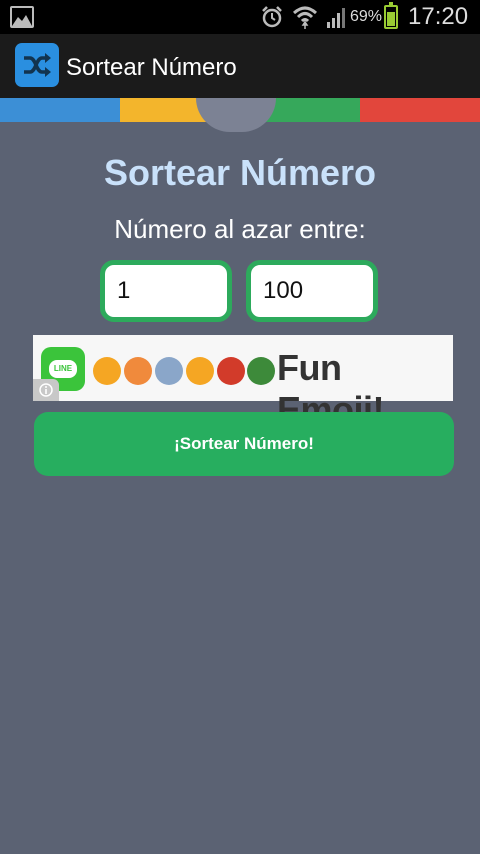 This screenshot has height=854, width=480. I want to click on tab-notch, so click(236, 115).